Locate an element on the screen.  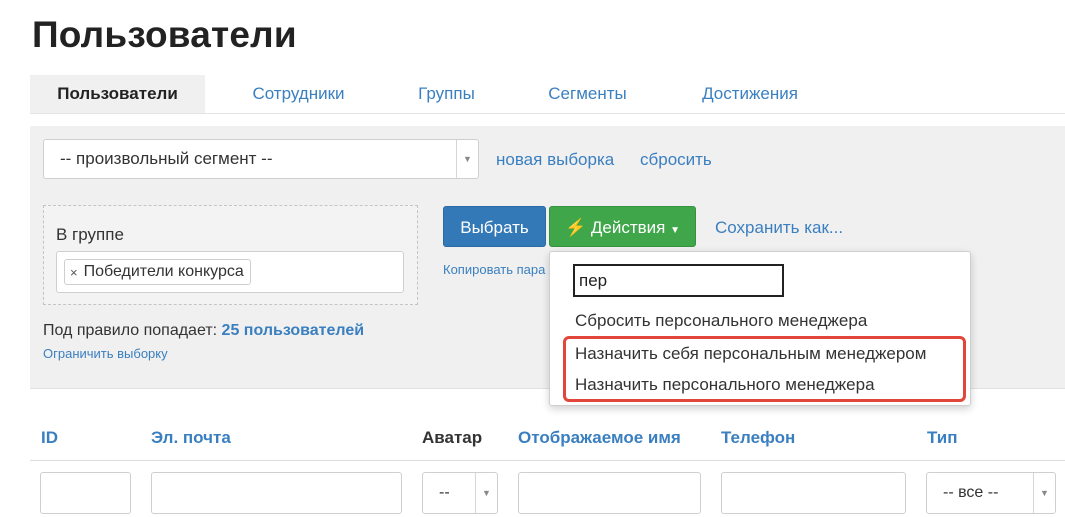
avatar-filter-value: -- is located at coordinates (444, 492).